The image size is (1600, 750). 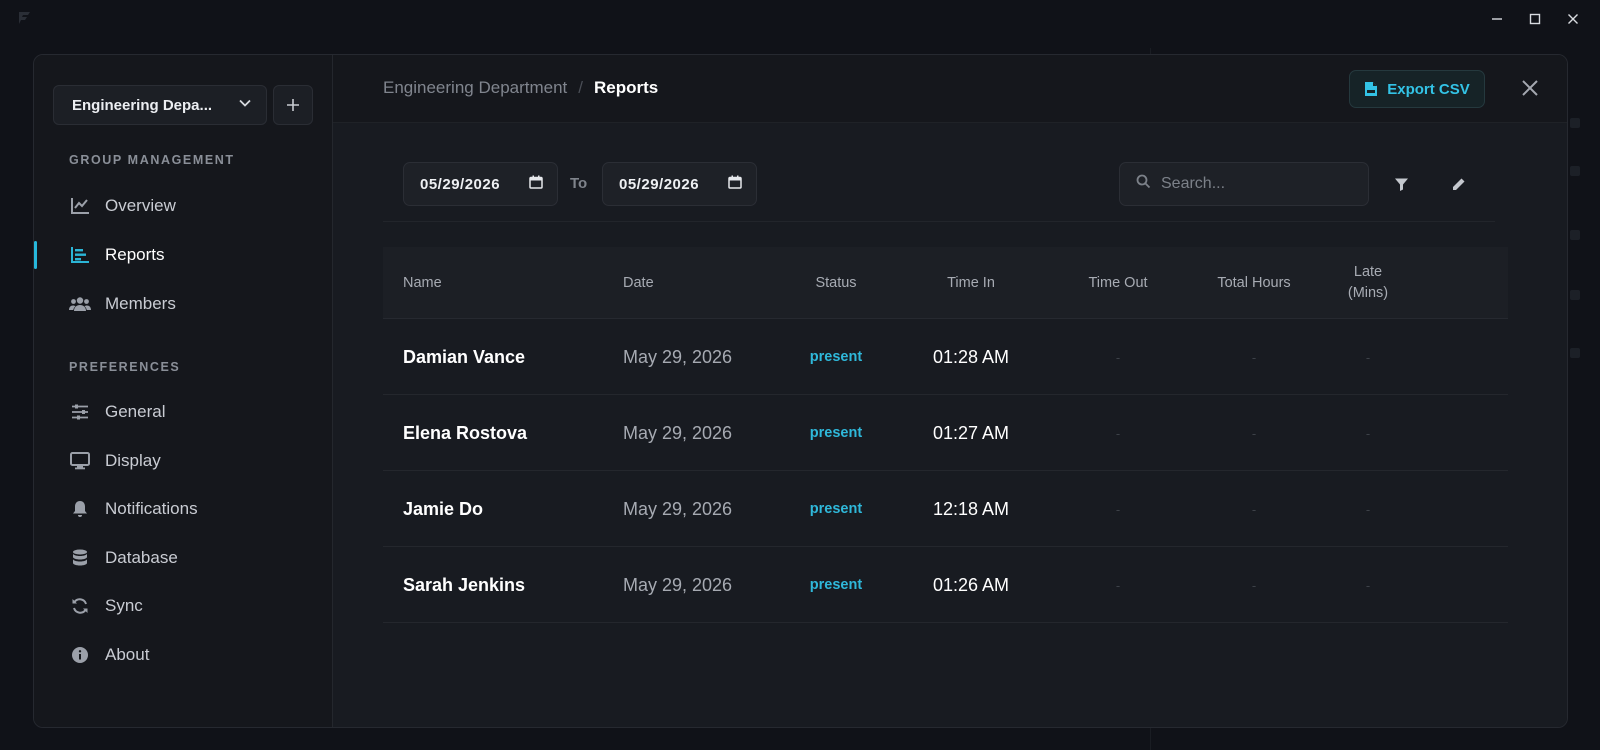 What do you see at coordinates (480, 184) in the screenshot?
I see `date-from-input: 05/29/2026` at bounding box center [480, 184].